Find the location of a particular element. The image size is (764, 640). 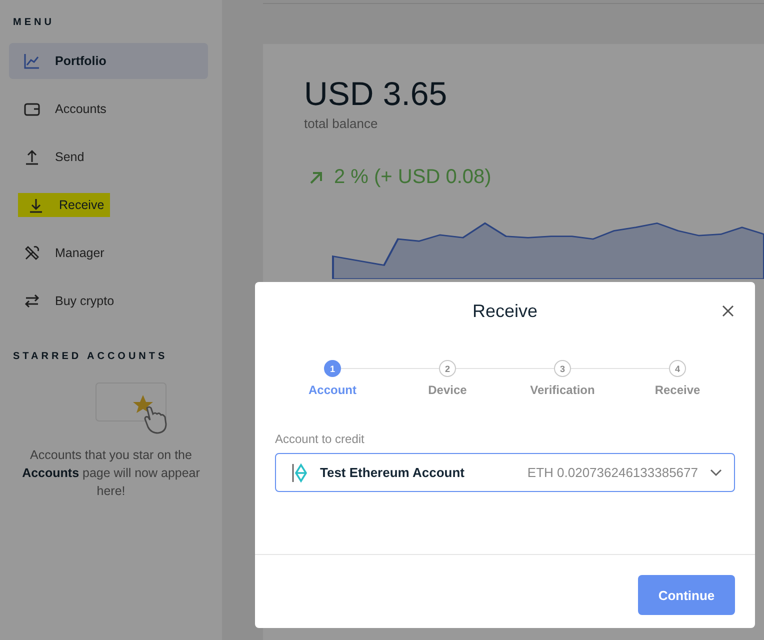

close-icon is located at coordinates (728, 311).